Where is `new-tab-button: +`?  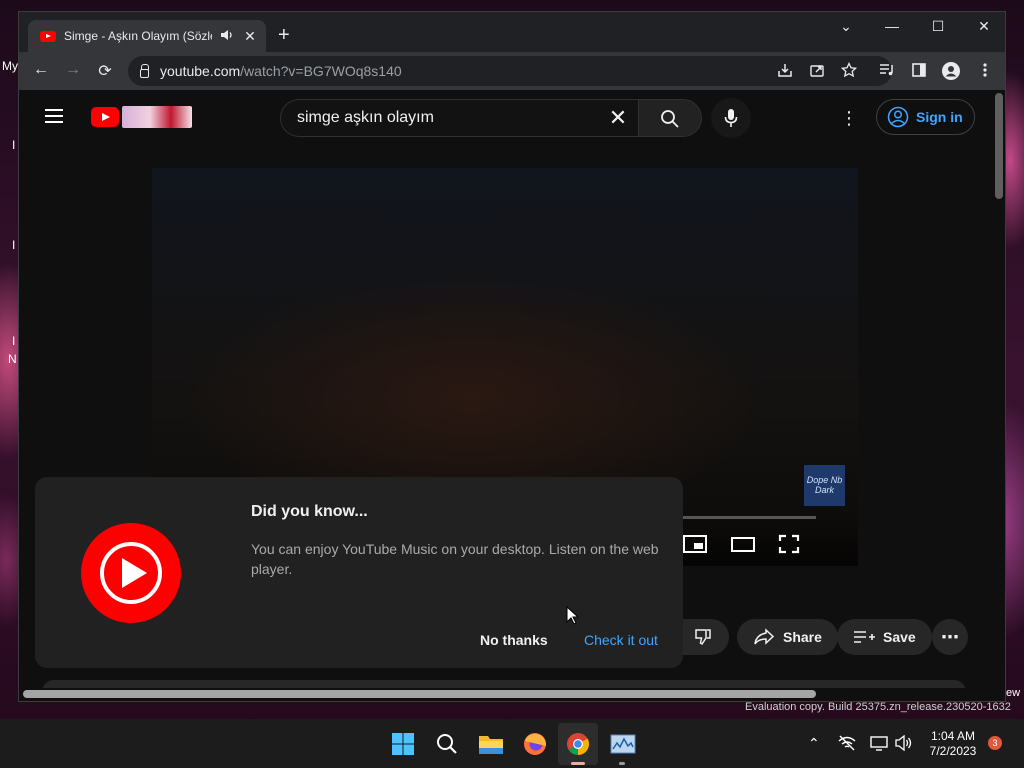
new-tab-button: + is located at coordinates (284, 35).